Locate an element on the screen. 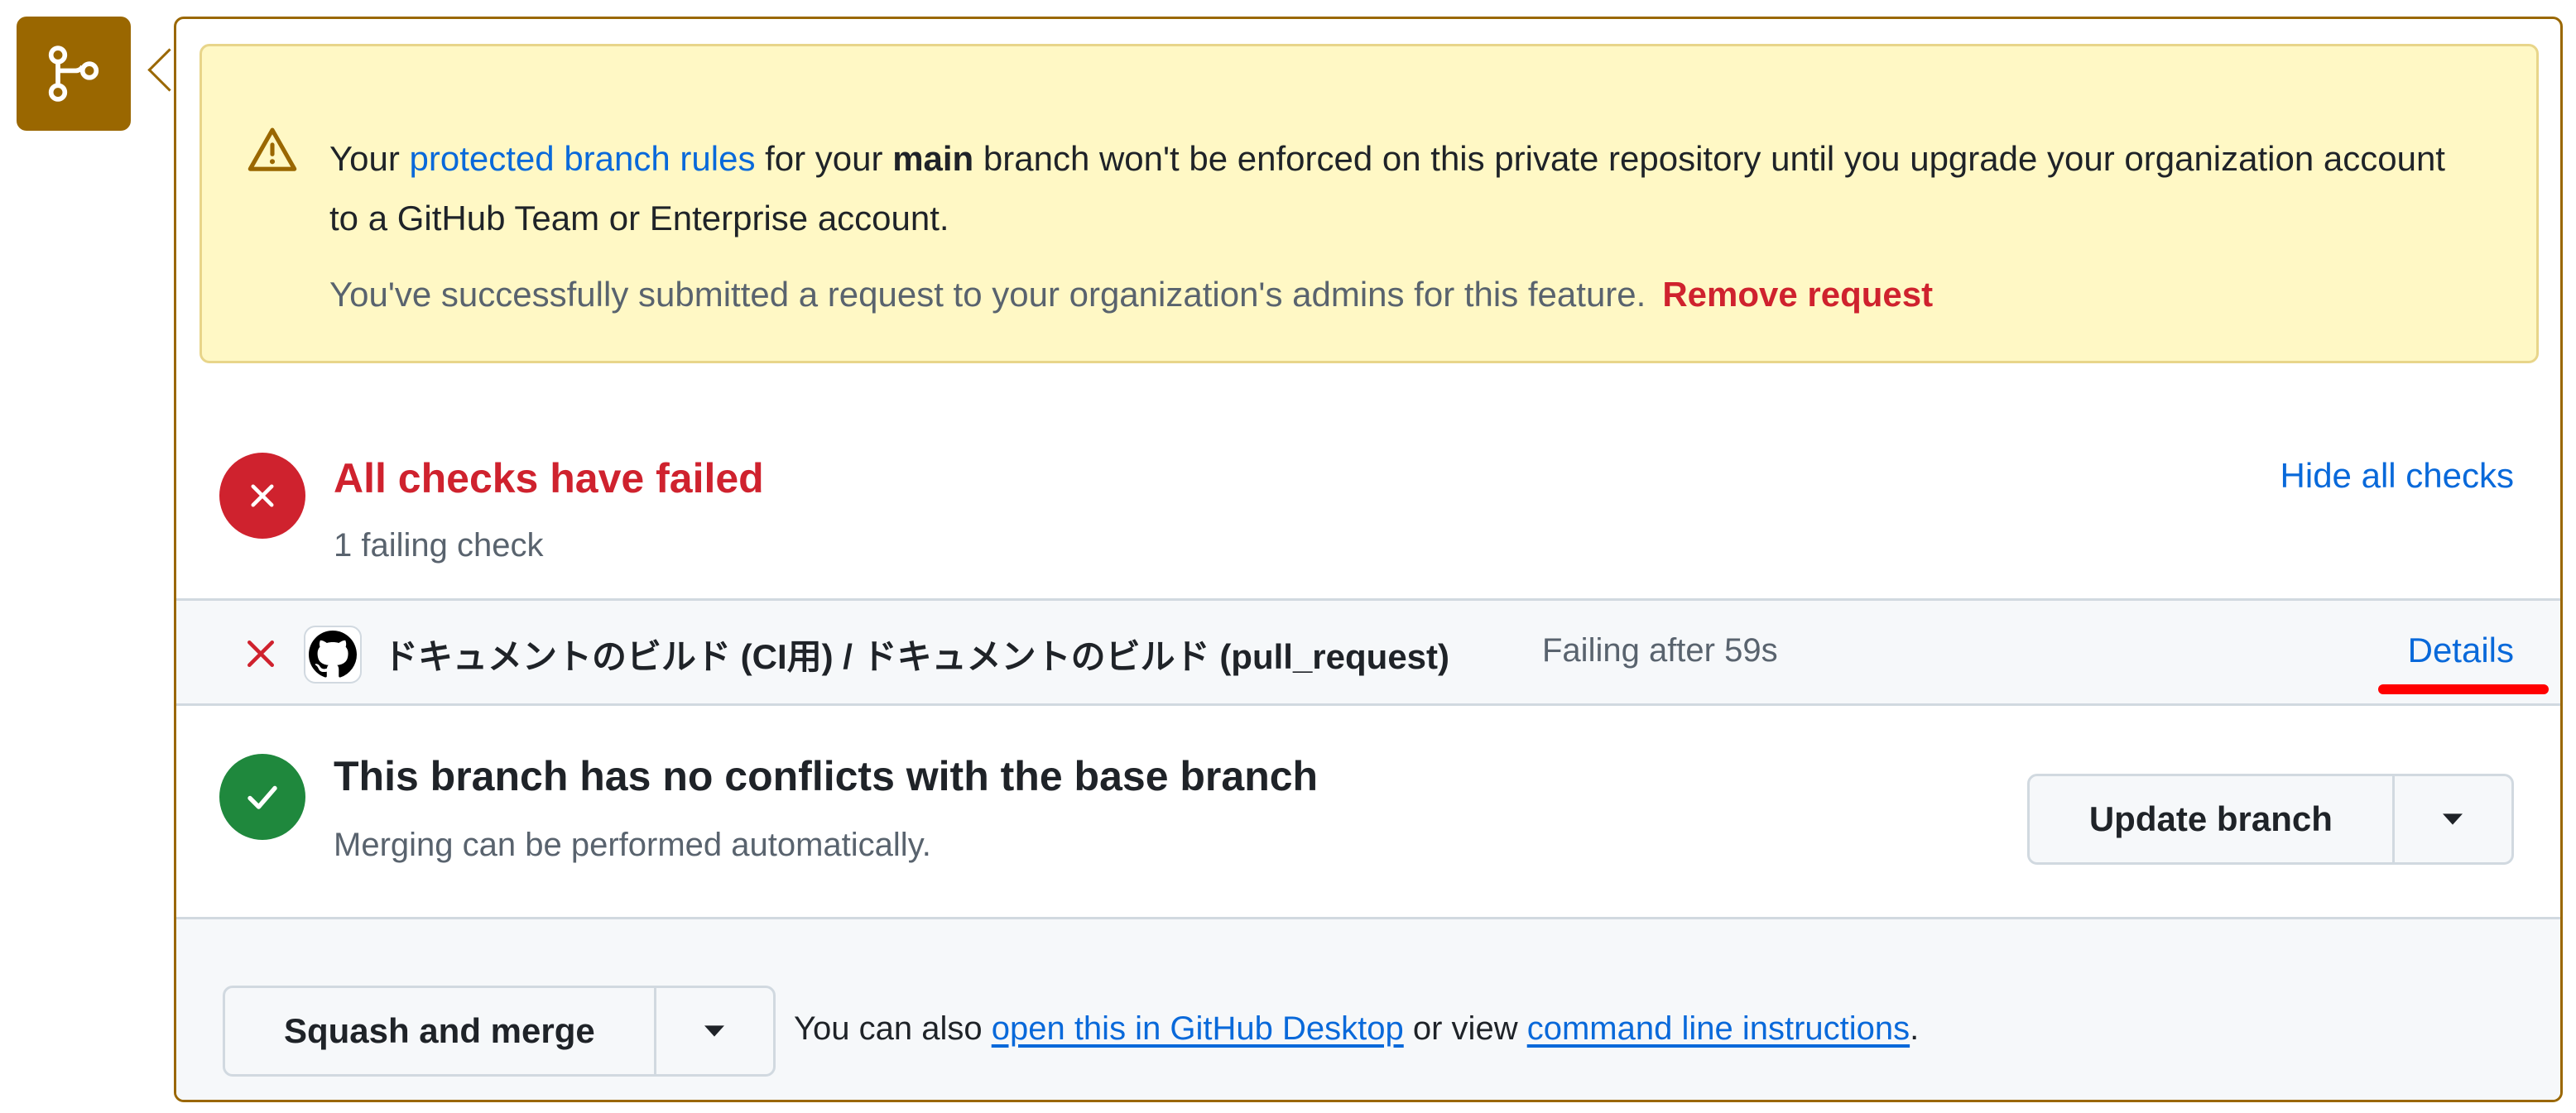 Image resolution: width=2576 pixels, height=1113 pixels. details-link: Details is located at coordinates (2461, 650).